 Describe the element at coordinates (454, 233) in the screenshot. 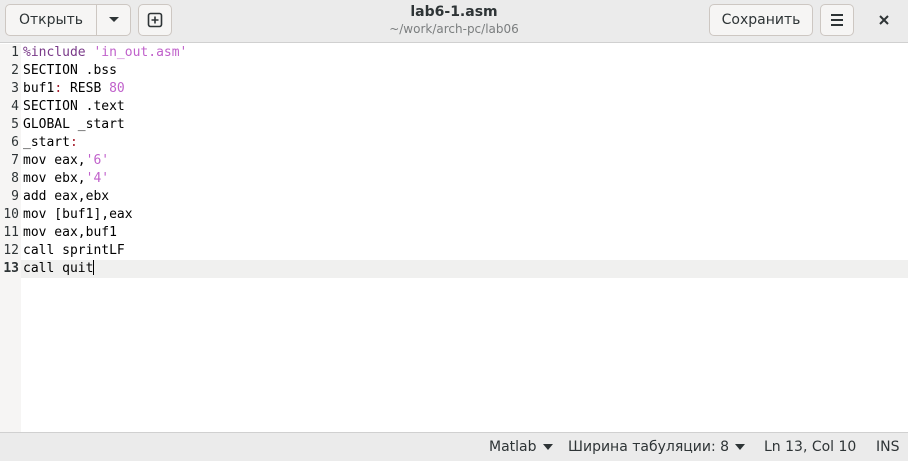

I see `code-line: 11 mov eax,buf1` at that location.